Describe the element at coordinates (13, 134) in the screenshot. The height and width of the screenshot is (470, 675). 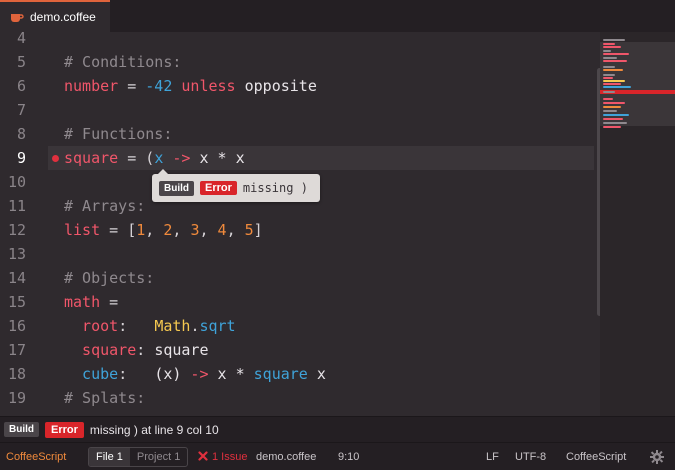
I see `line-number: 8` at that location.